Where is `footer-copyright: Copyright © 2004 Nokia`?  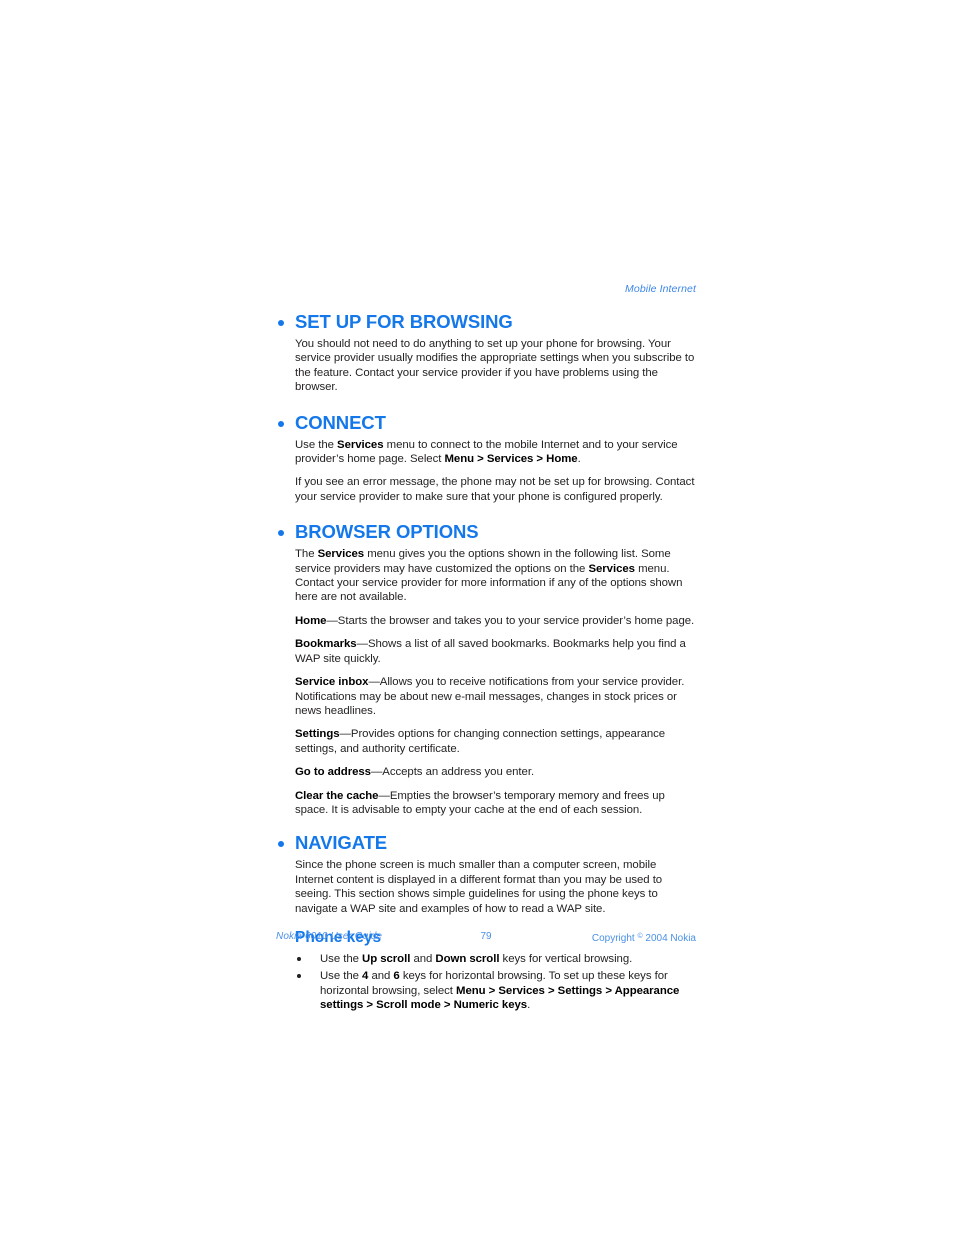 footer-copyright: Copyright © 2004 Nokia is located at coordinates (644, 938).